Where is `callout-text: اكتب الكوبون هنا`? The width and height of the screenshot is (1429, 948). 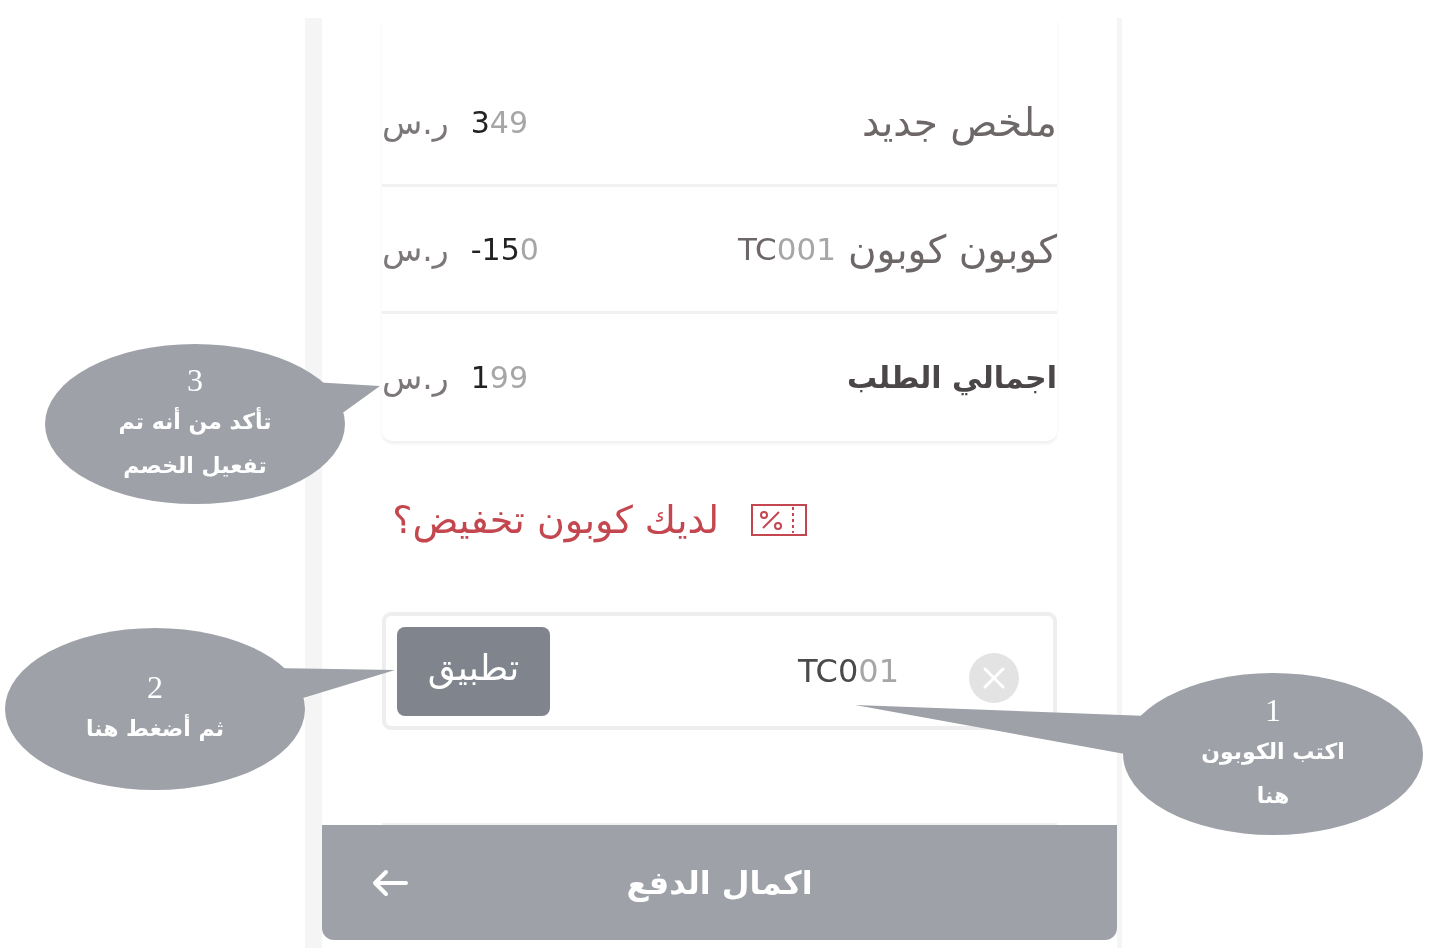 callout-text: اكتب الكوبون هنا is located at coordinates (1273, 774).